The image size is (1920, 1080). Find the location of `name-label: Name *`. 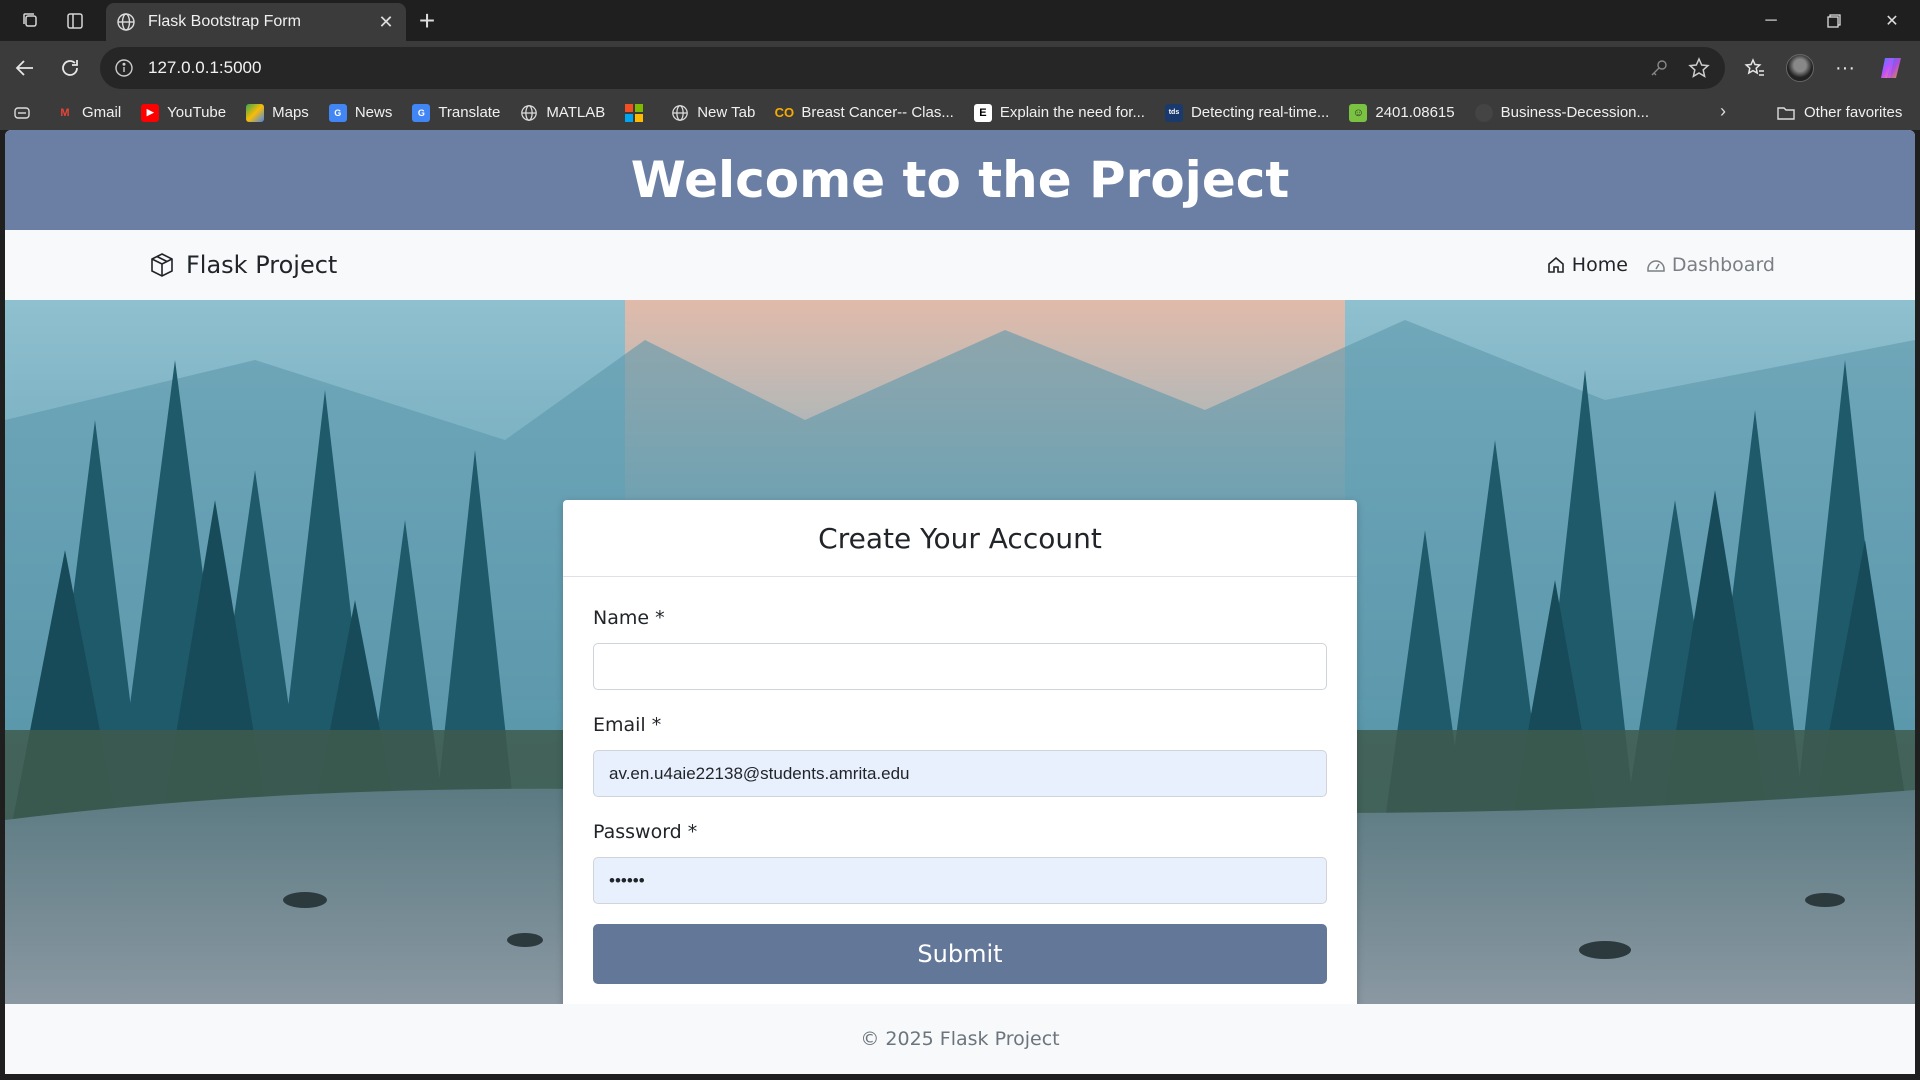

name-label: Name * is located at coordinates (629, 618).